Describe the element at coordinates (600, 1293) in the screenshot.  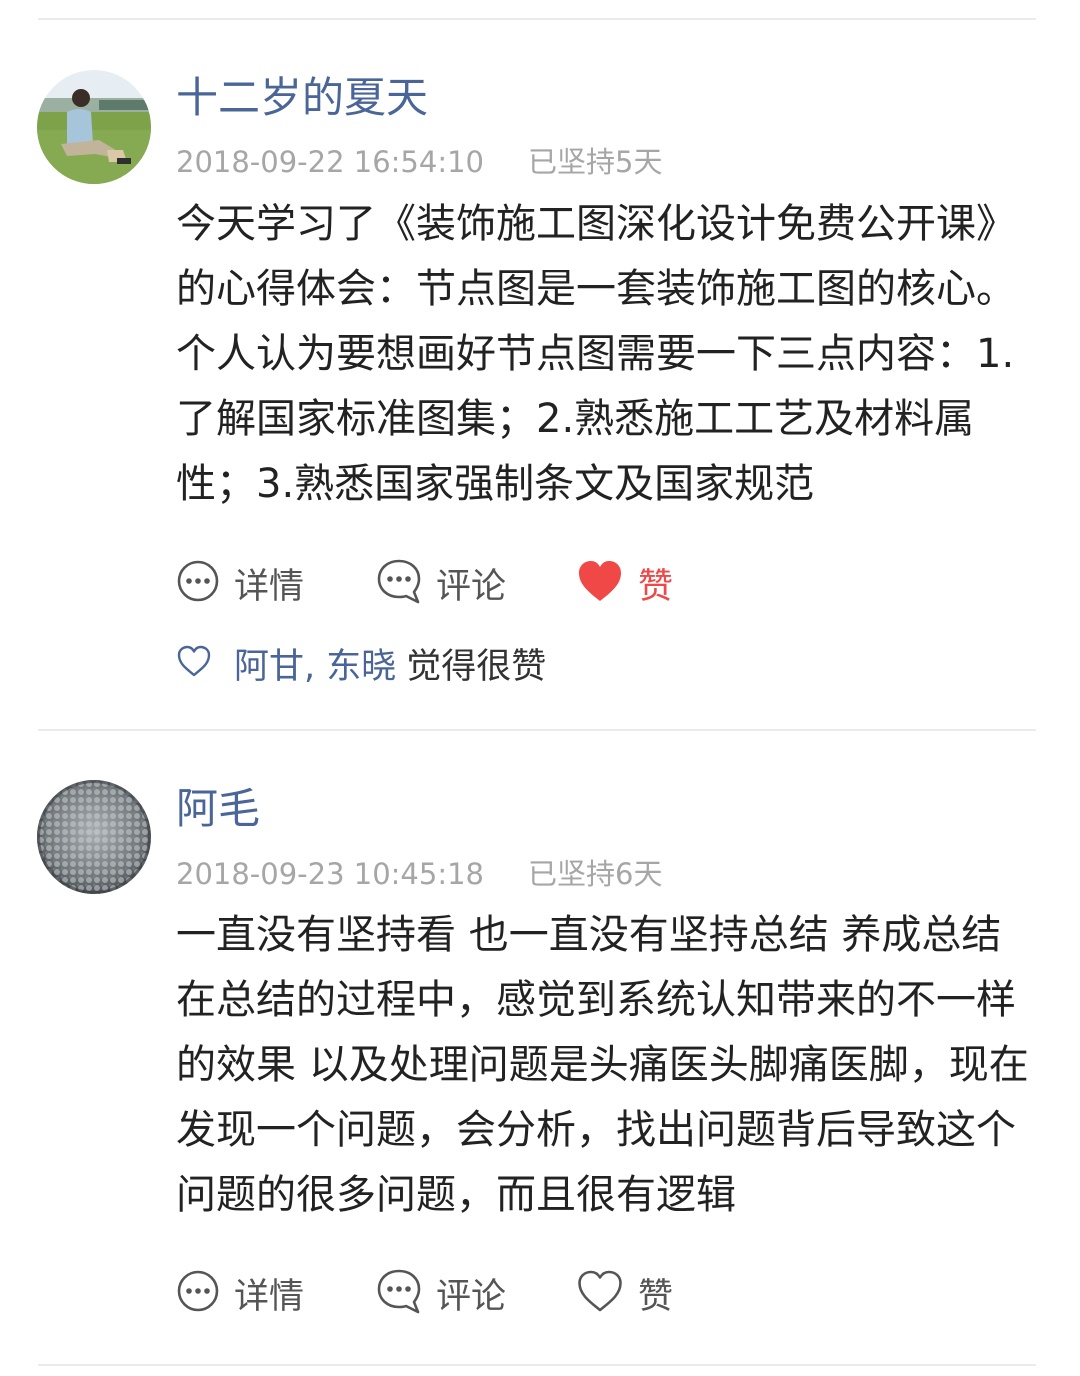
I see `heart-outline-icon` at that location.